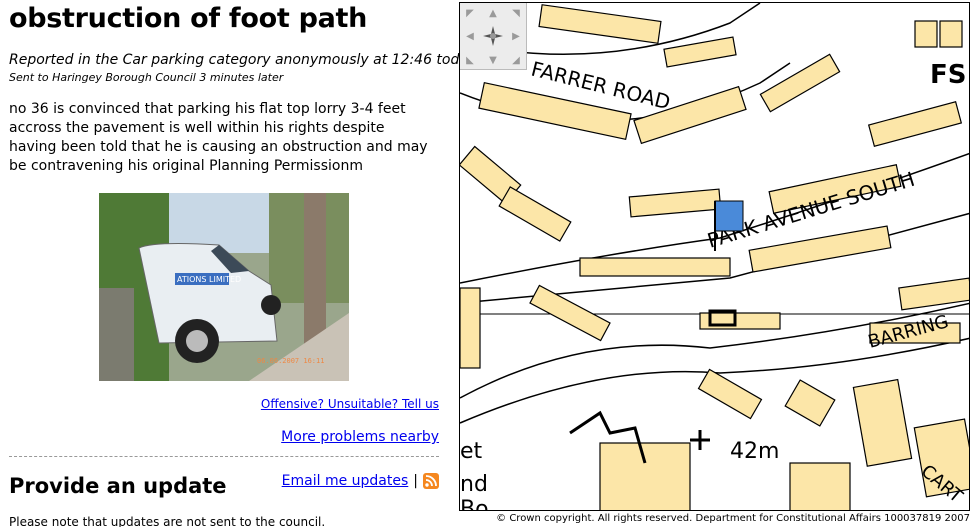 The image size is (972, 527). What do you see at coordinates (516, 13) in the screenshot?
I see `arrow-up-right-icon: ◥` at bounding box center [516, 13].